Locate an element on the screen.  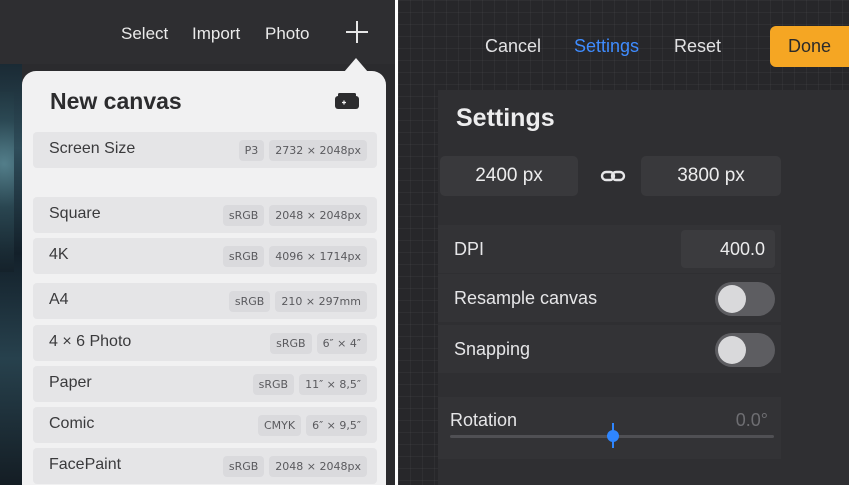
preset-name: FacePaint is located at coordinates (85, 464).